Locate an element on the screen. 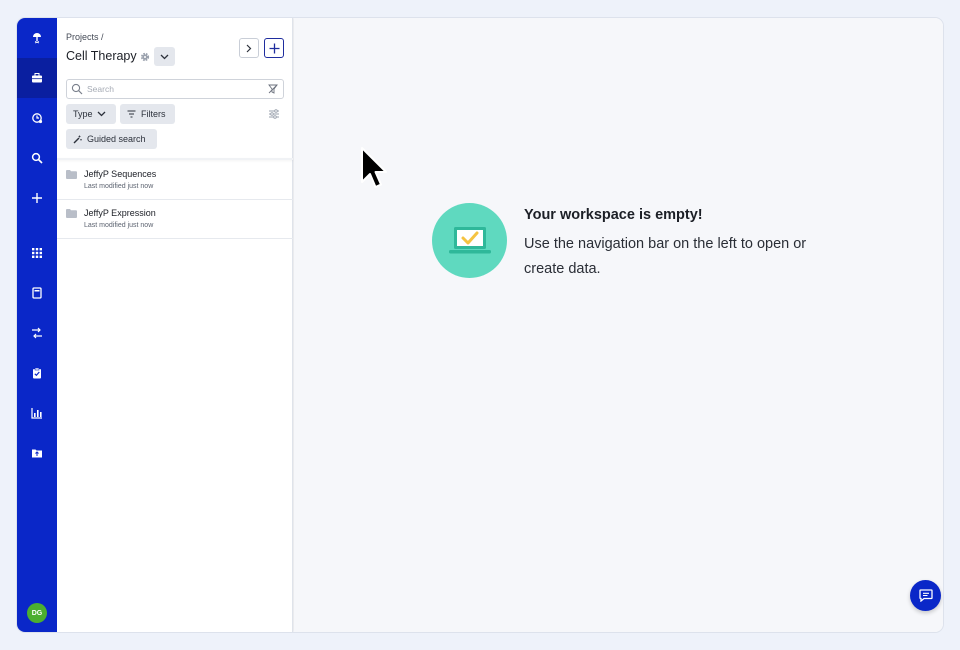 The height and width of the screenshot is (650, 960). list-item-name: JeffyP Sequences is located at coordinates (120, 174).